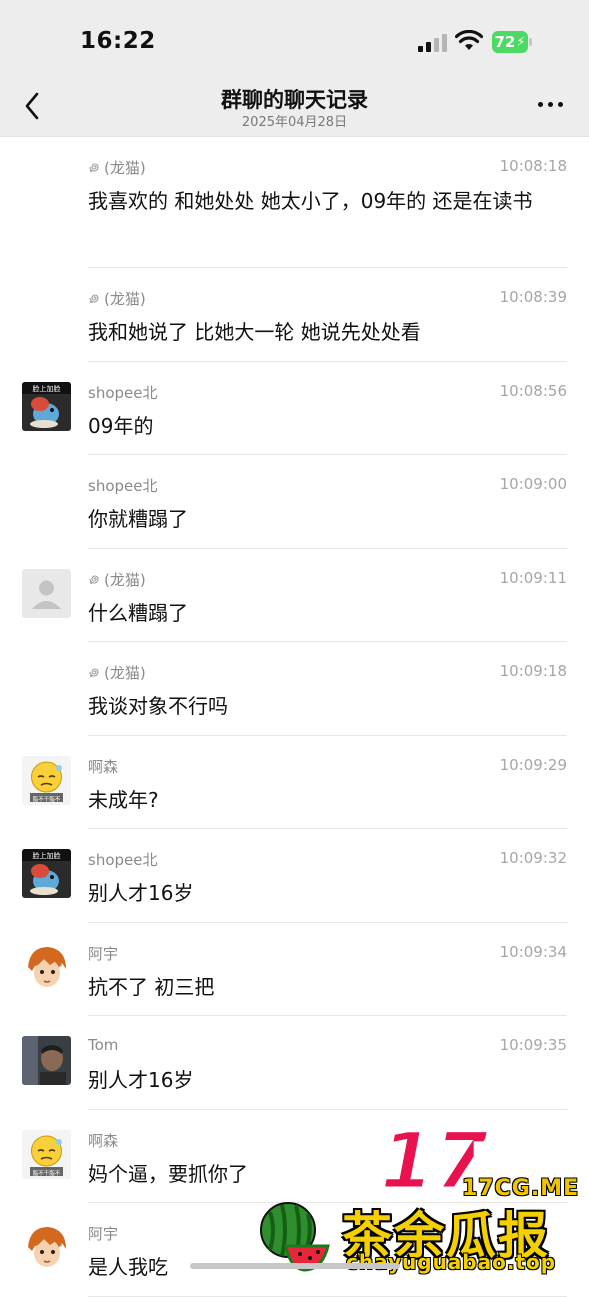 This screenshot has height=1297, width=589. What do you see at coordinates (533, 671) in the screenshot?
I see `message-time: 10:09:18` at bounding box center [533, 671].